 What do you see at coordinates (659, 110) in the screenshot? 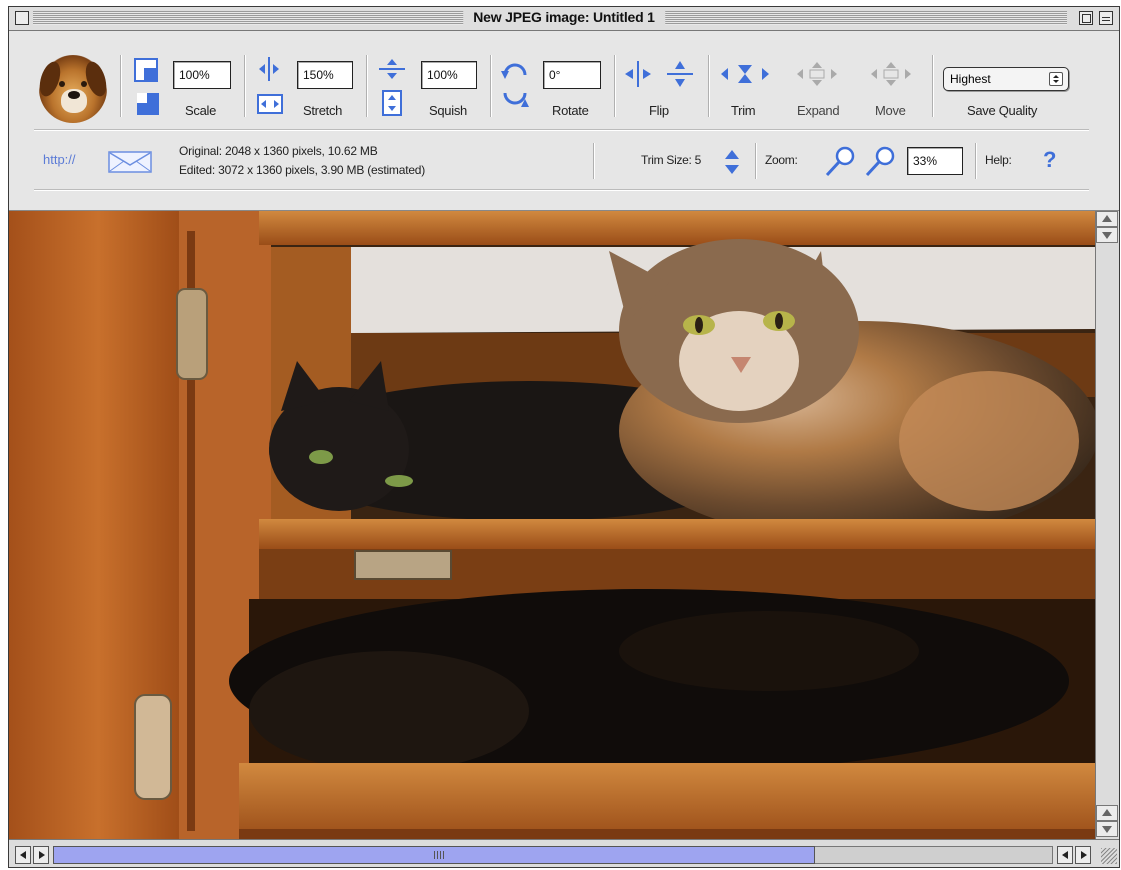
I see `flip-label: Flip` at bounding box center [659, 110].